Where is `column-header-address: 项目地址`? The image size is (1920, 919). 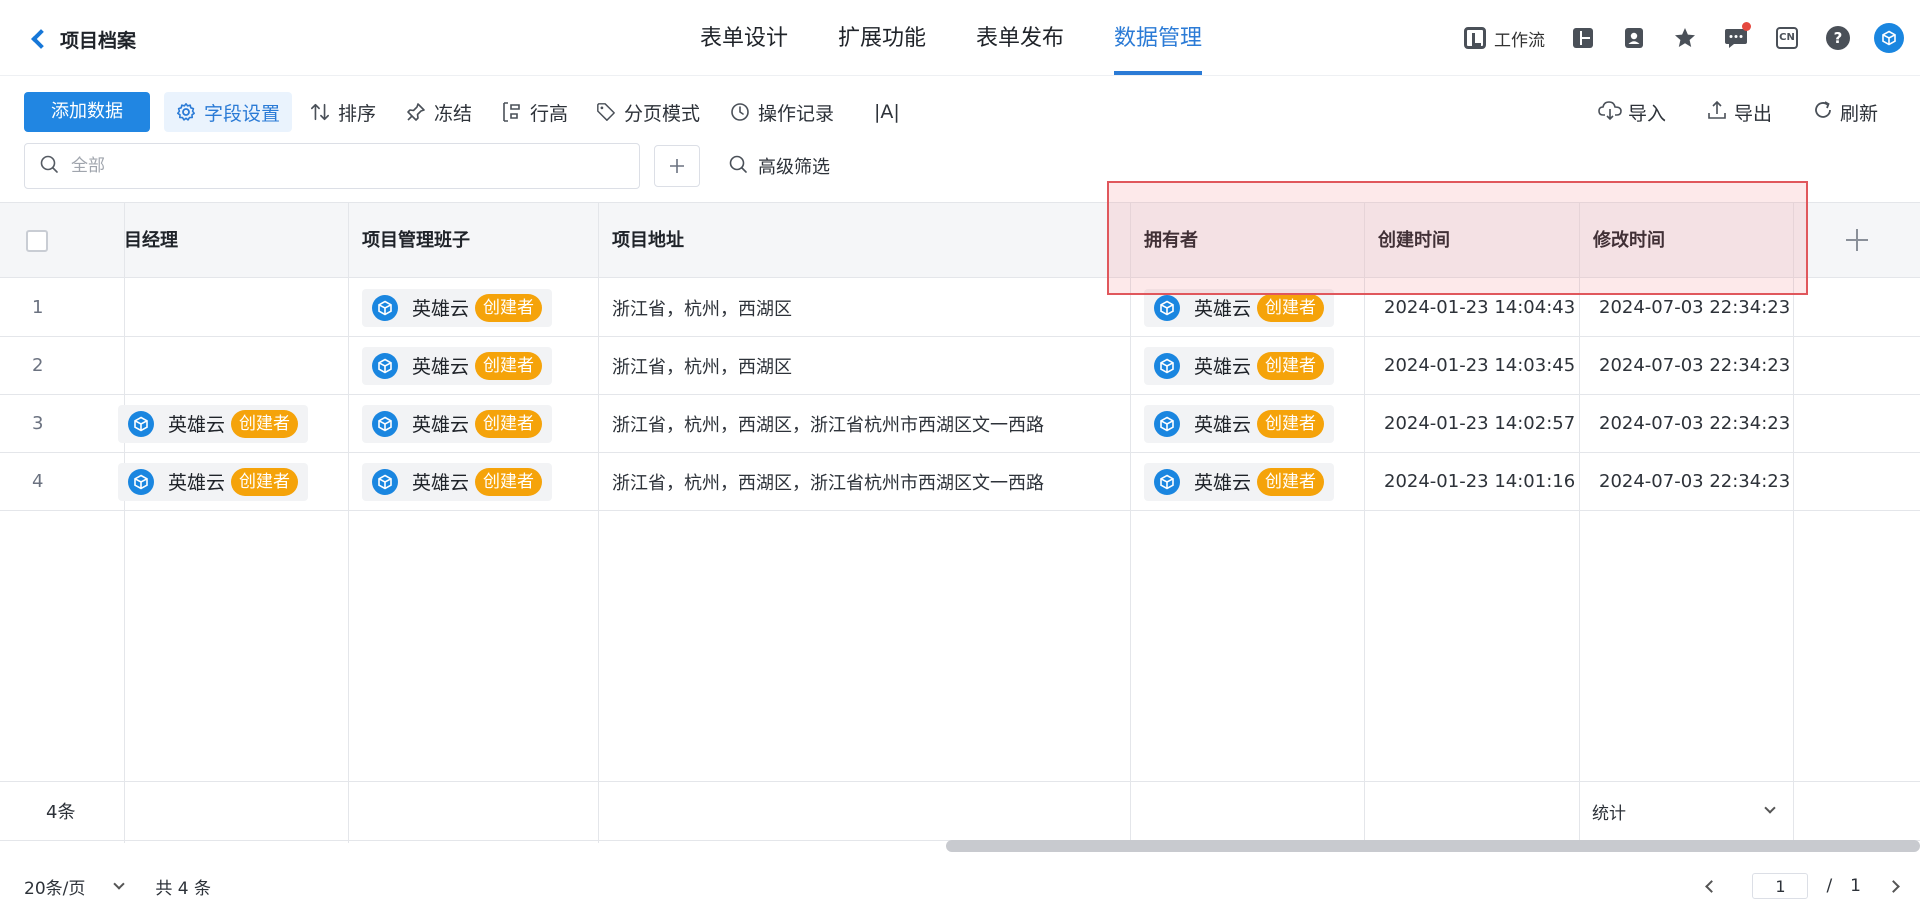
column-header-address: 项目地址 is located at coordinates (862, 240).